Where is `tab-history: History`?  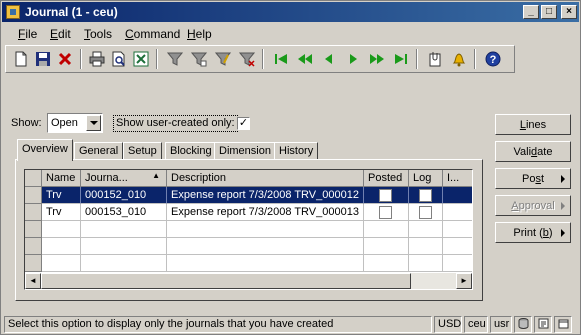
tab-history: History is located at coordinates (296, 151).